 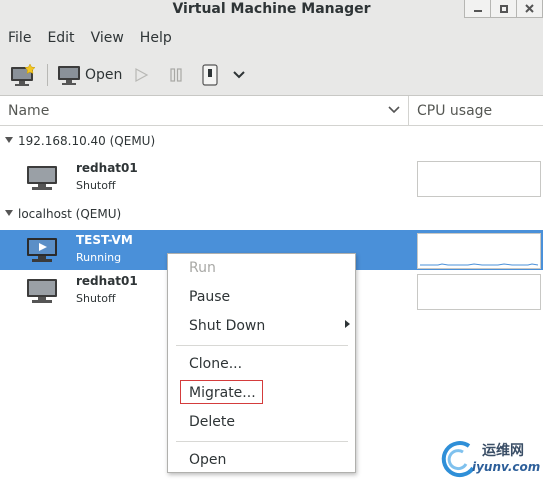 What do you see at coordinates (156, 38) in the screenshot?
I see `menu-help: Help` at bounding box center [156, 38].